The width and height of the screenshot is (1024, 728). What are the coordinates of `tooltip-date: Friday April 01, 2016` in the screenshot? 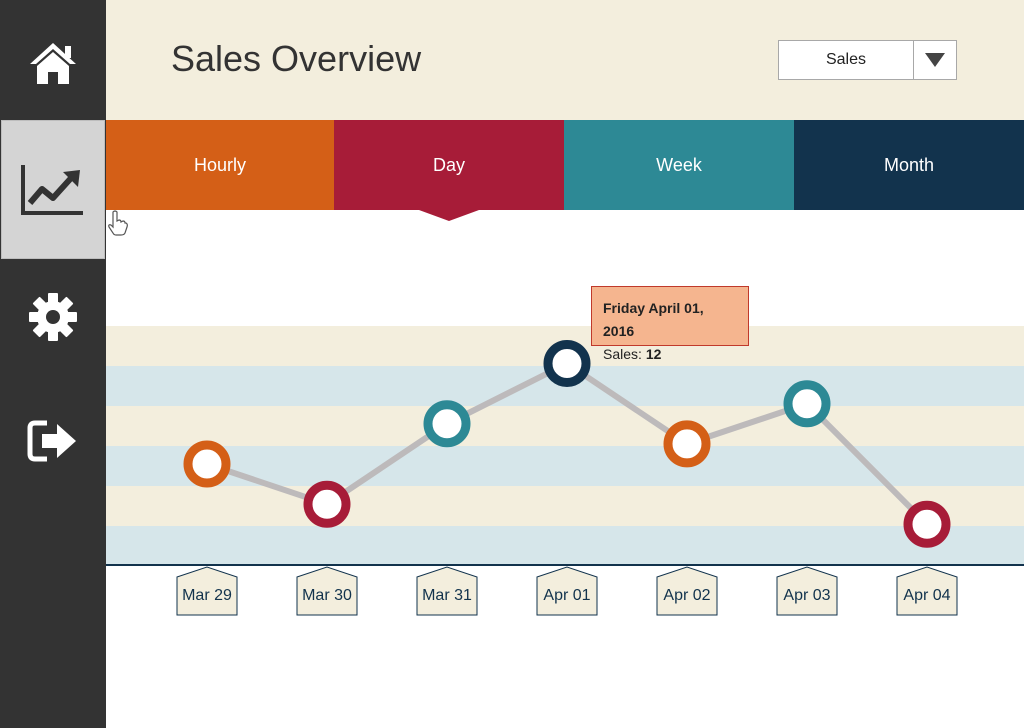 It's located at (653, 319).